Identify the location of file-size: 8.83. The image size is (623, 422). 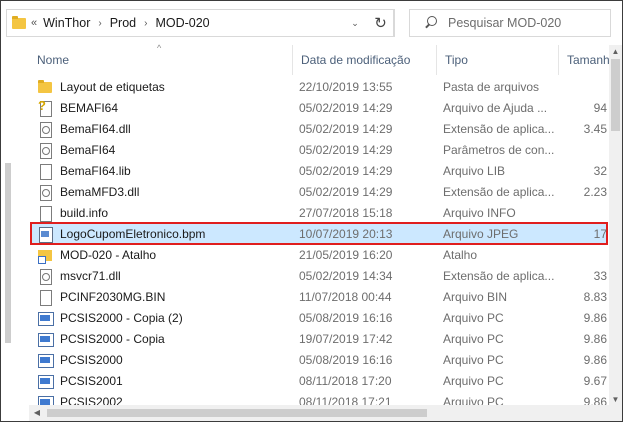
(595, 296).